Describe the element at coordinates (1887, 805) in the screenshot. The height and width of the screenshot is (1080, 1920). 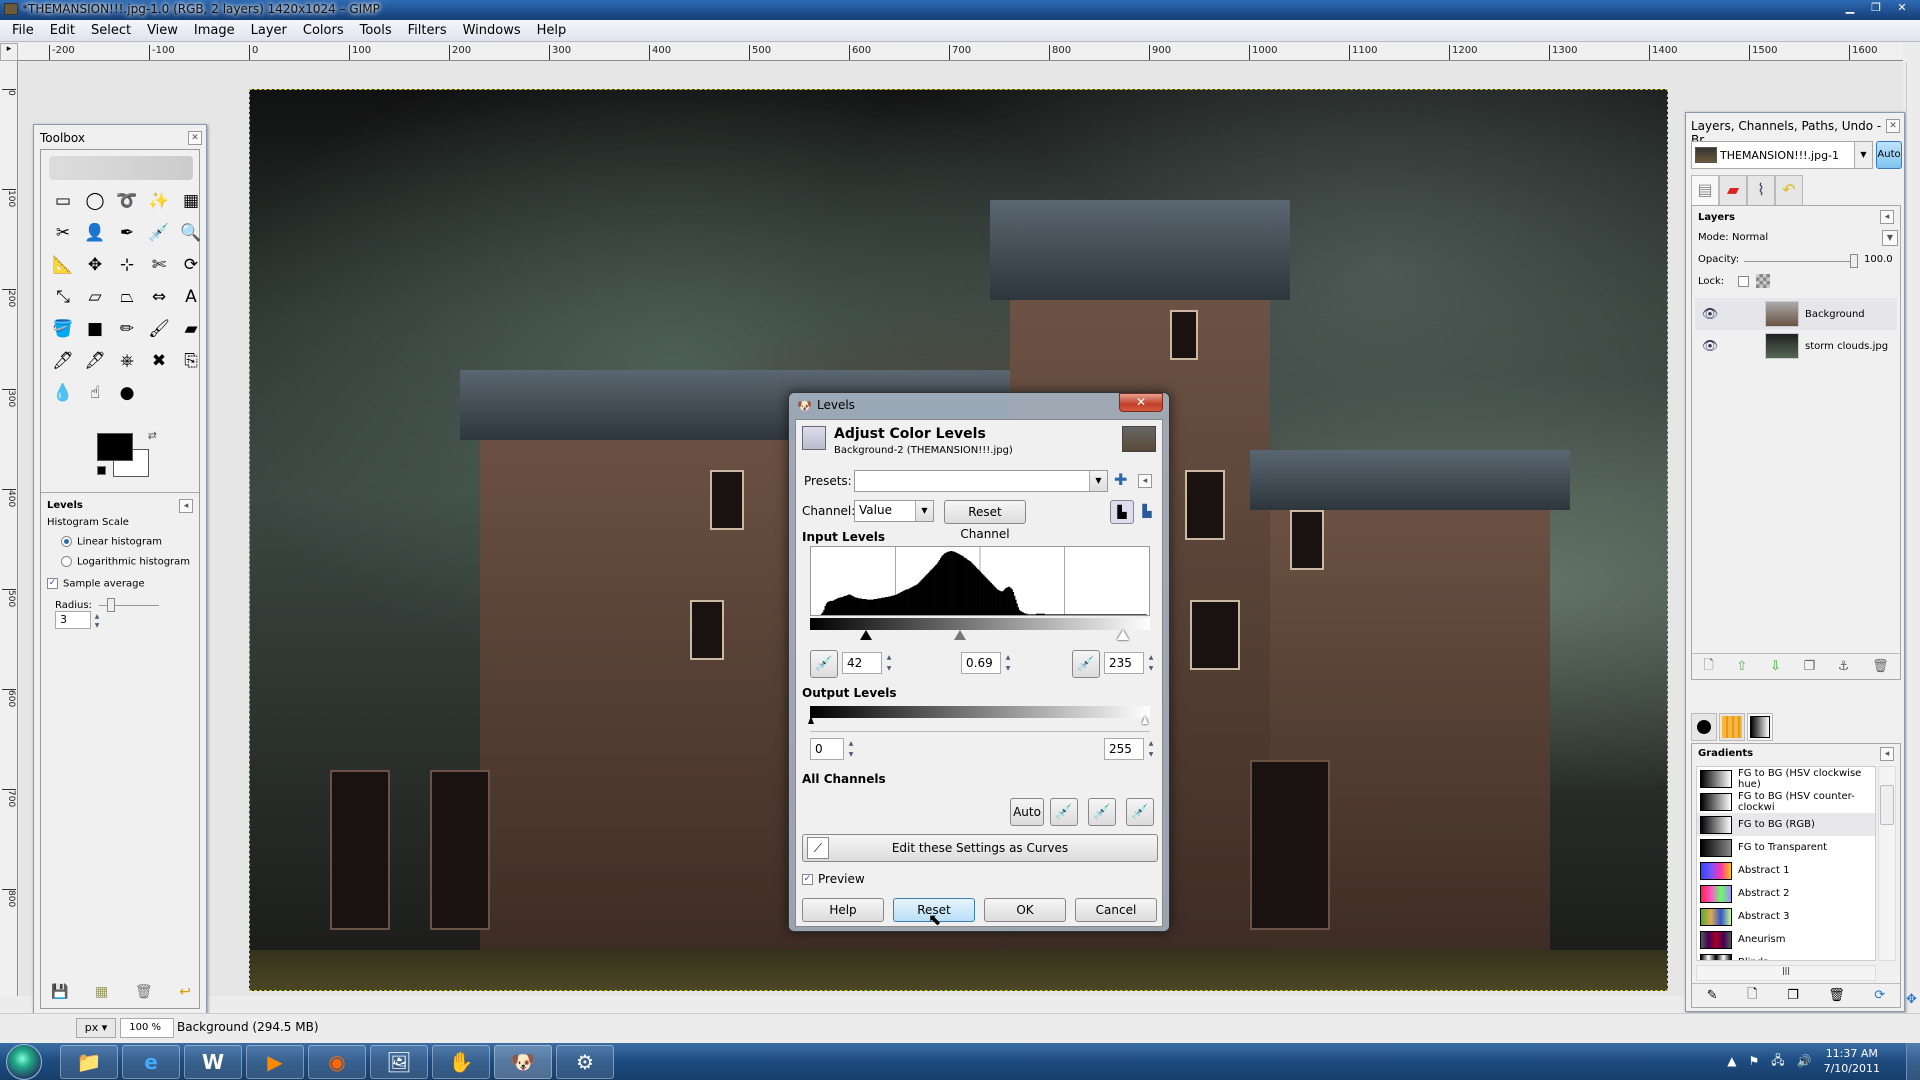
I see `scroll-thumb` at that location.